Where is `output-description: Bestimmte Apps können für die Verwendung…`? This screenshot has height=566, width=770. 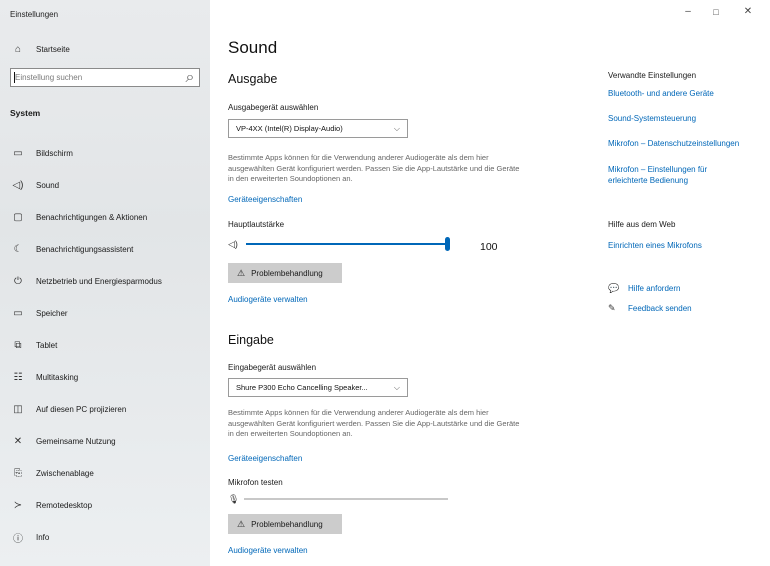
output-description: Bestimmte Apps können für die Verwendung… is located at coordinates (374, 168).